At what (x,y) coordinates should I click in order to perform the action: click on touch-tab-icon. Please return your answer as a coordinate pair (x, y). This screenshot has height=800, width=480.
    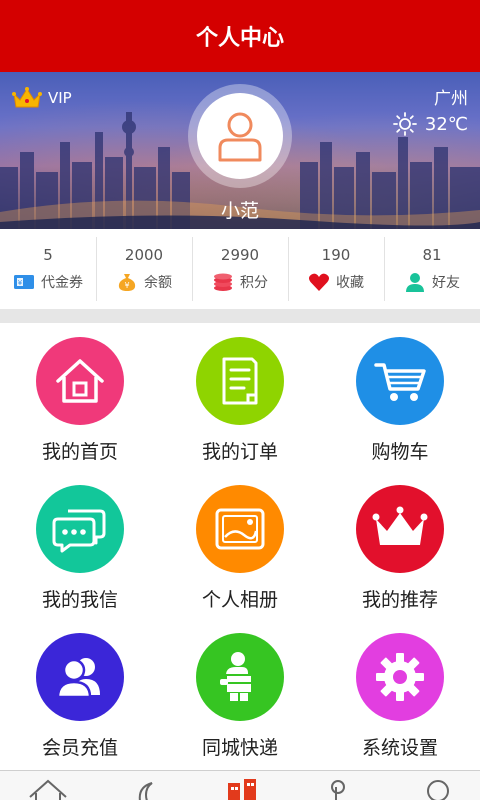
    Looking at the image, I should click on (340, 788).